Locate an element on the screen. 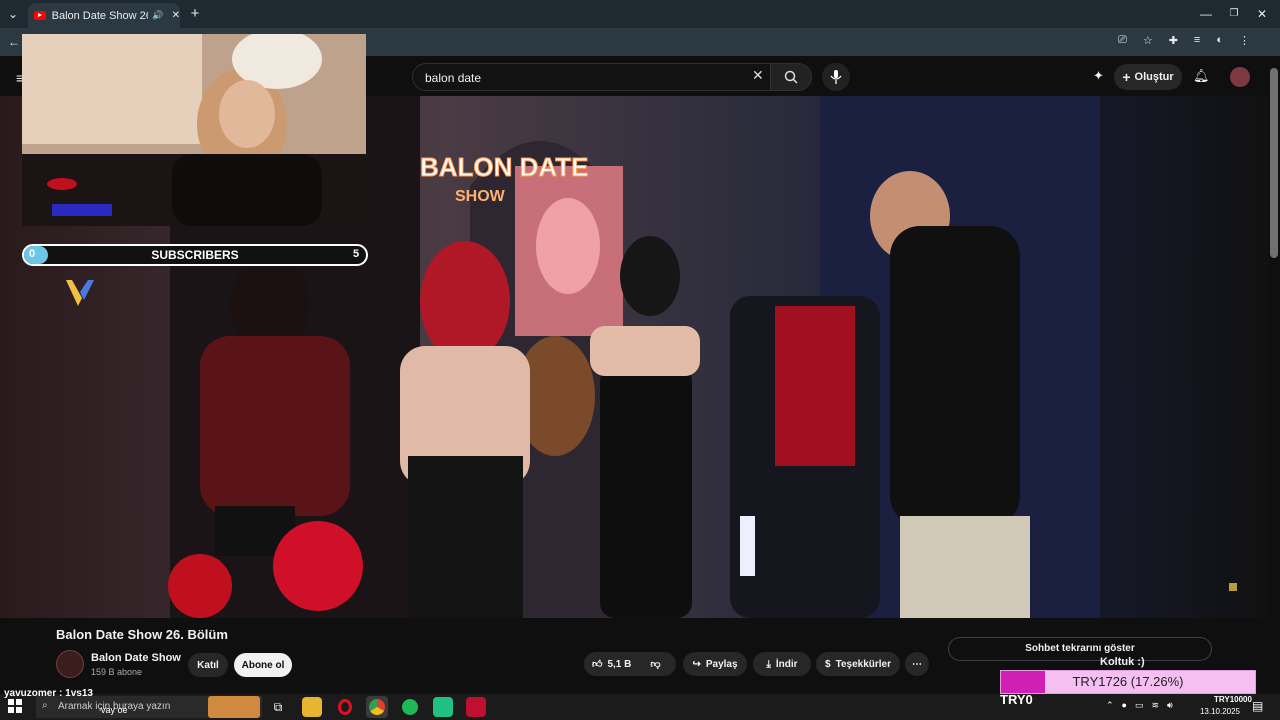  channel-subscriber-count: 159 B abone is located at coordinates (117, 672).